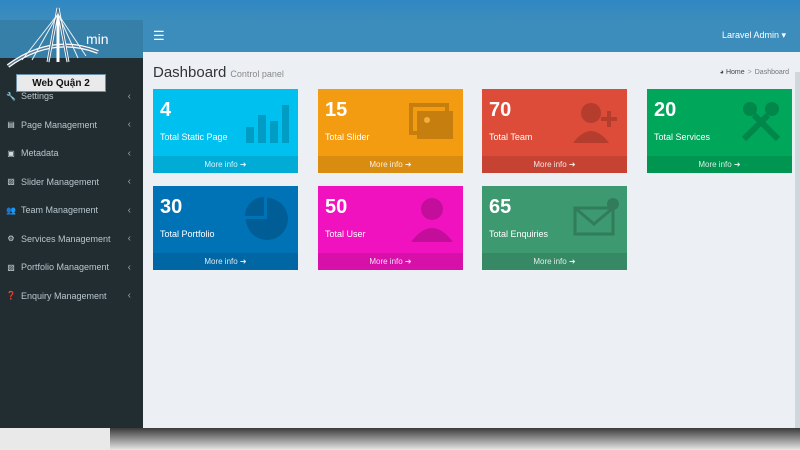  What do you see at coordinates (11, 239) in the screenshot?
I see `cogs-icon: ⚙` at bounding box center [11, 239].